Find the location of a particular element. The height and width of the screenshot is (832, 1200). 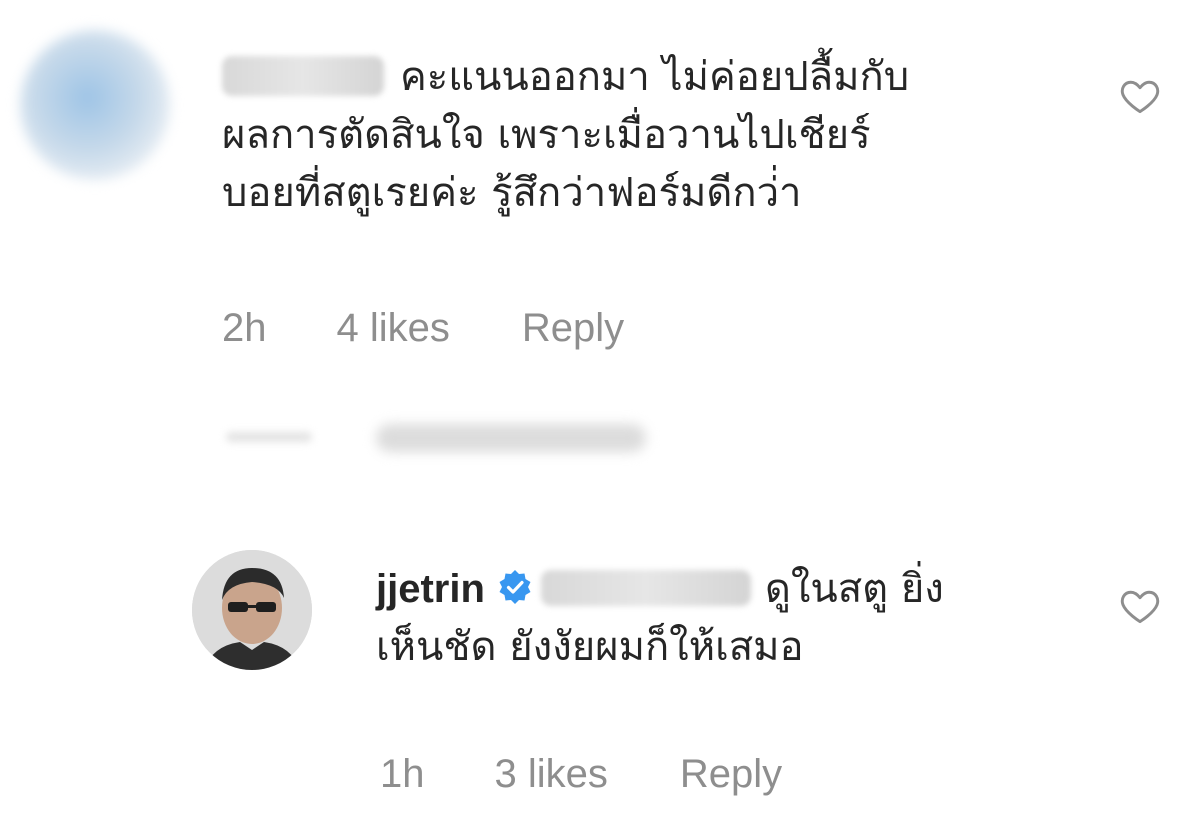

comment-text-line-1: คะแนนออกมา ไม่ค่อยปลื้มกับ is located at coordinates (655, 77).